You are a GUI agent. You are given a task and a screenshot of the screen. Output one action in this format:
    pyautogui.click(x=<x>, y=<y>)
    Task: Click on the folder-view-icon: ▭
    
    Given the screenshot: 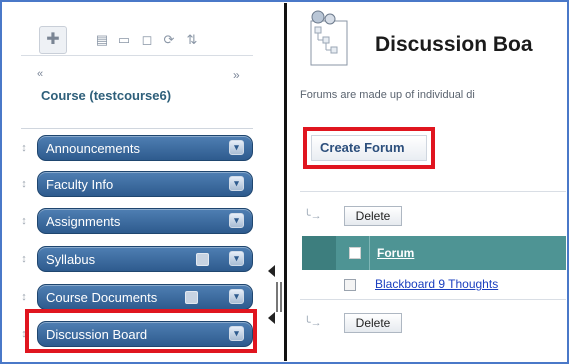 What is the action you would take?
    pyautogui.click(x=124, y=40)
    